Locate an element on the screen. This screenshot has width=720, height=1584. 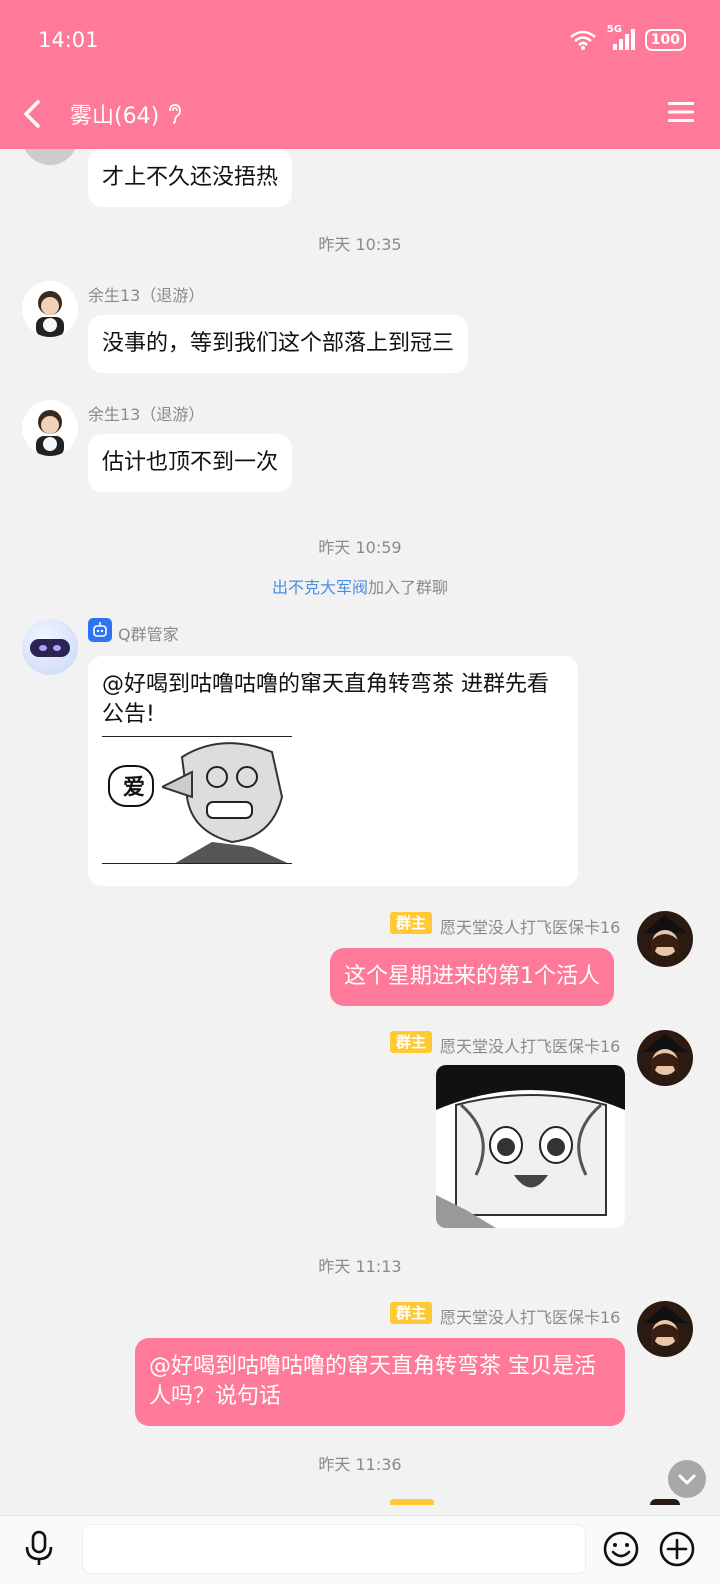
sender-name: Q群管家 is located at coordinates (148, 634).